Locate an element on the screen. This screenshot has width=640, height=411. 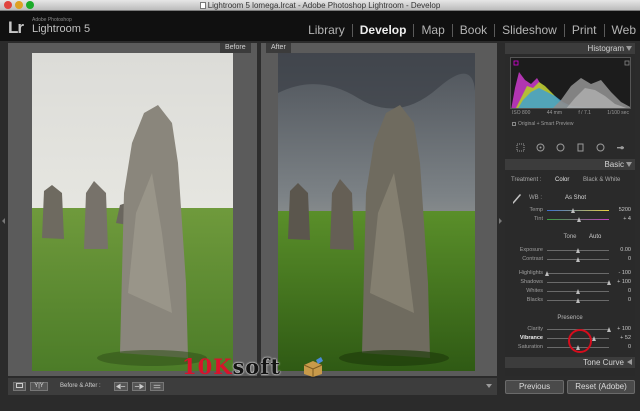
white-balance-row: WB : As Shot is located at coordinates (570, 199).